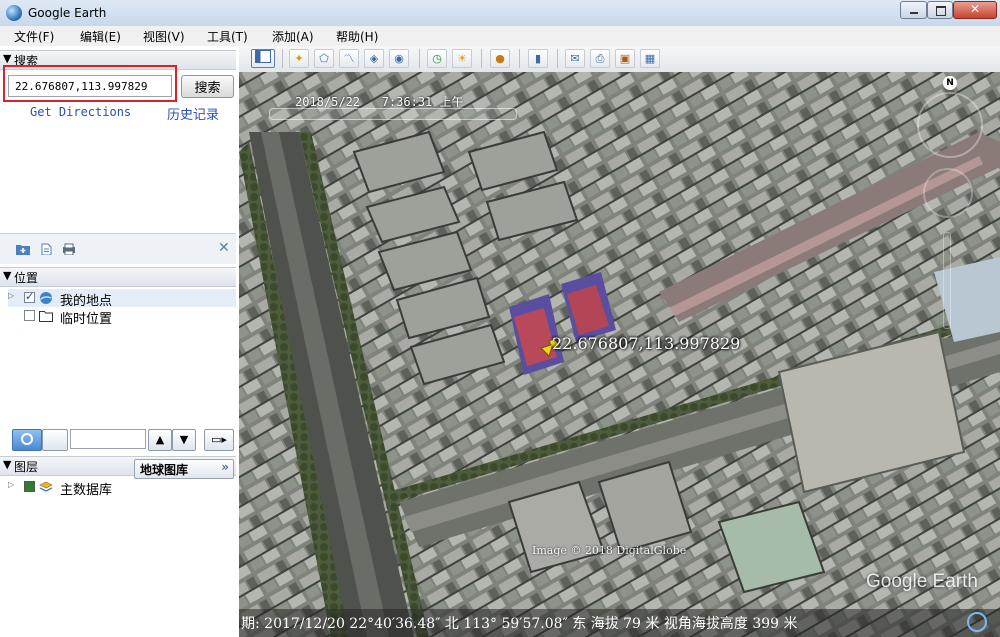 This screenshot has height=637, width=1000. I want to click on move-up-arrow-icon: ▲, so click(160, 440).